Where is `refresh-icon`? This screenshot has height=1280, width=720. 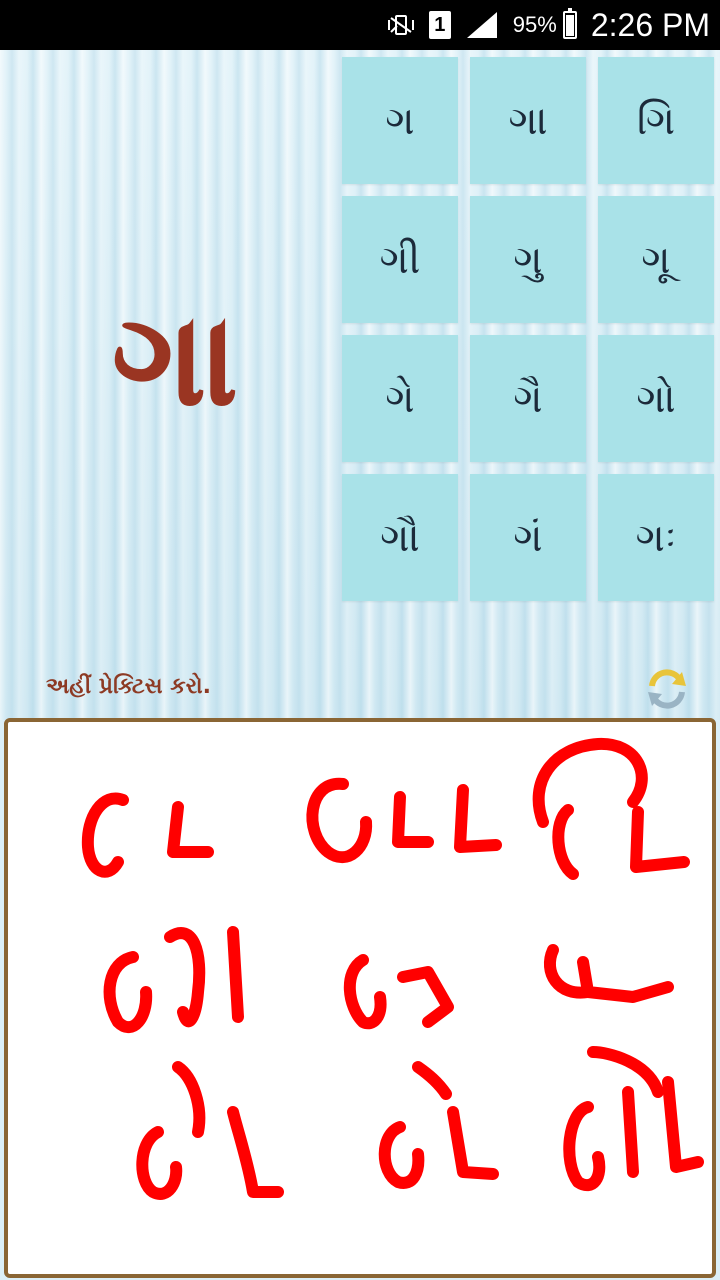
refresh-icon is located at coordinates (667, 689).